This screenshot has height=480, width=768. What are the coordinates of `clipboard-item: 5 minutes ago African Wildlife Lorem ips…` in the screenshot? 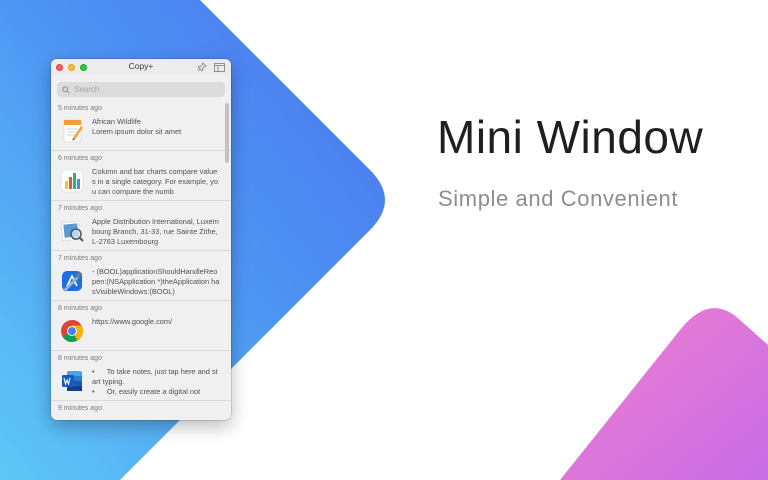 It's located at (141, 126).